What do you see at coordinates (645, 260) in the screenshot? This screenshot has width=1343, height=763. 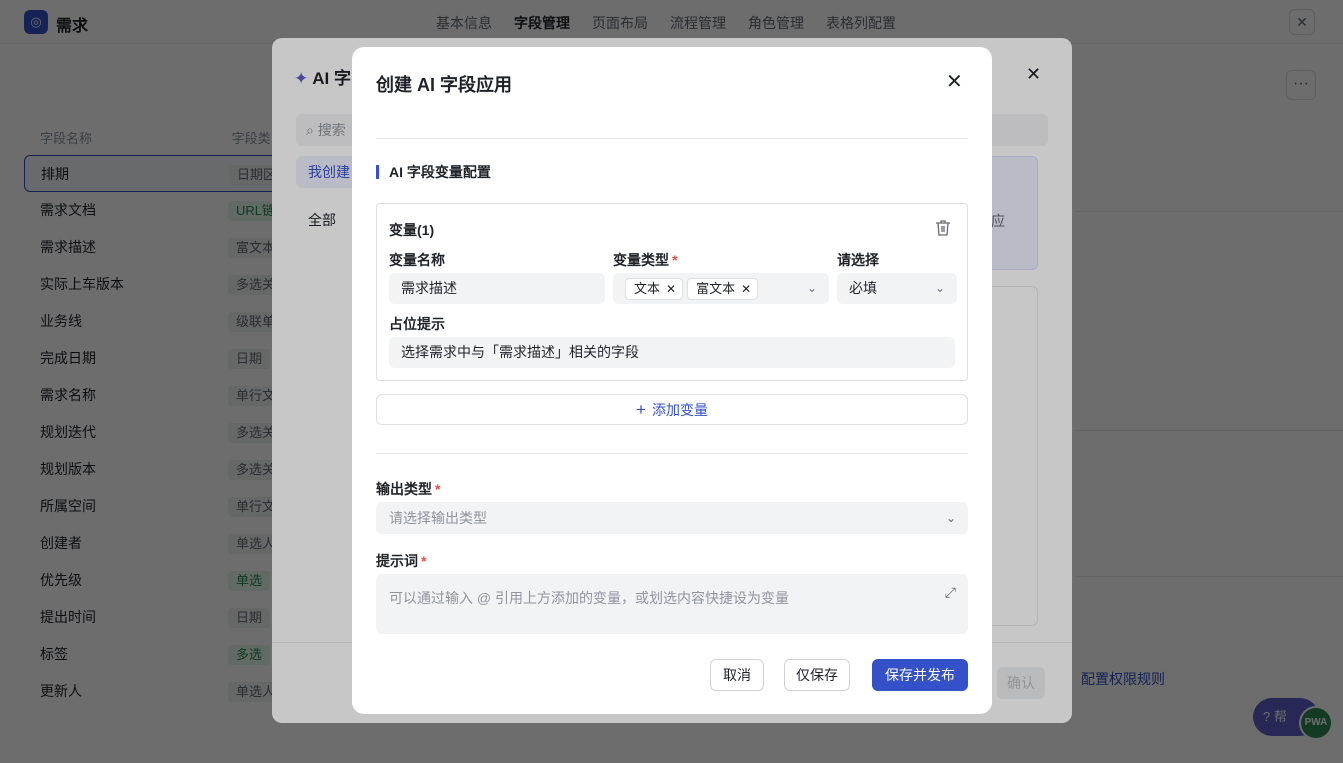 I see `variable-type-label: 变量类型 *` at bounding box center [645, 260].